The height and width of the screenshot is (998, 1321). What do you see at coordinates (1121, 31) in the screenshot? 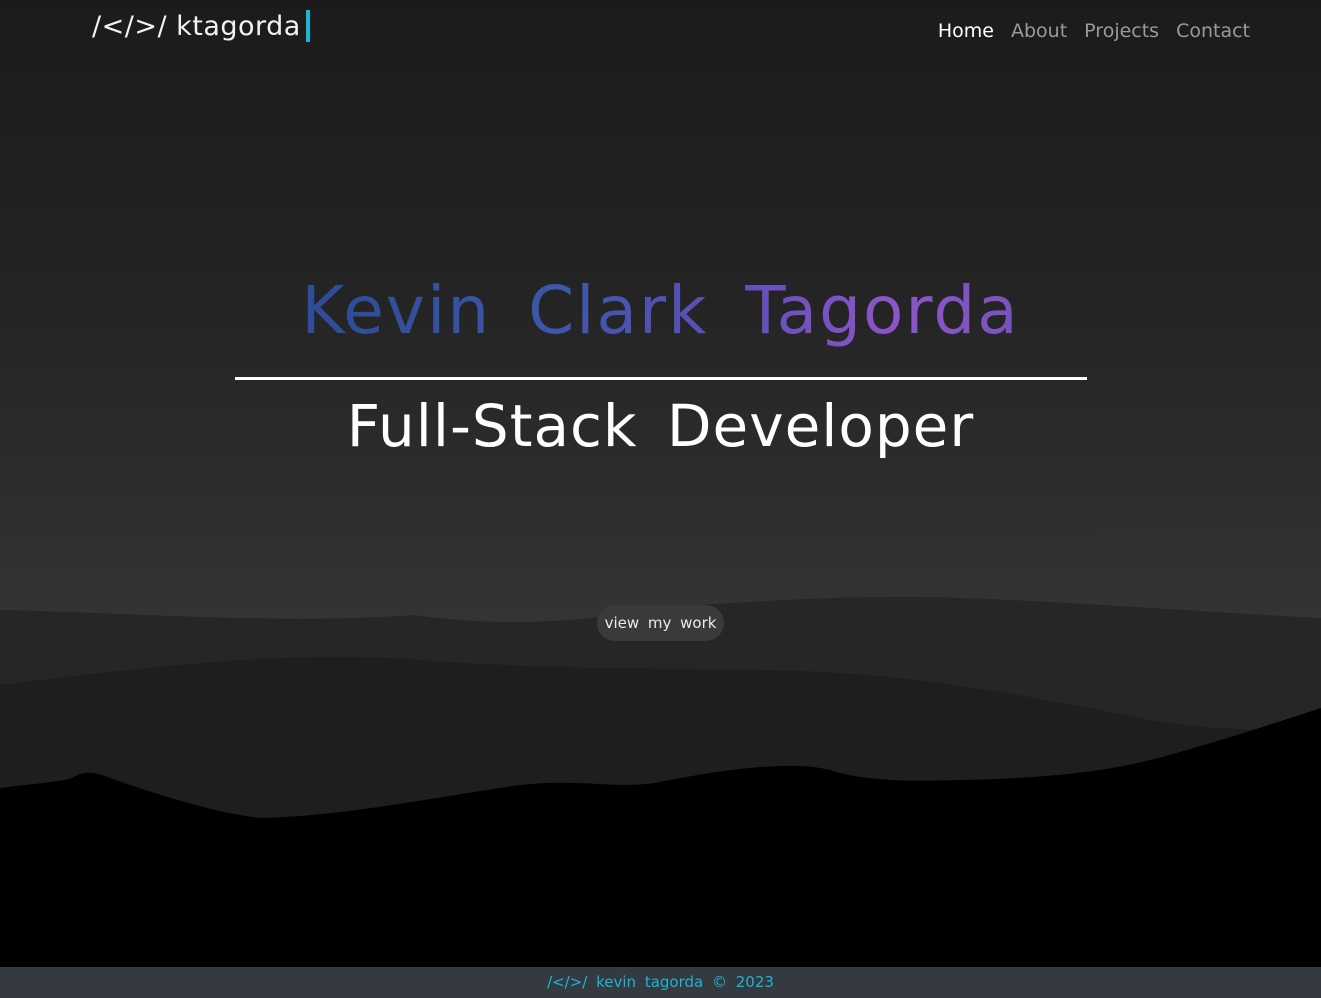
I see `nav-link-projects: Projects` at bounding box center [1121, 31].